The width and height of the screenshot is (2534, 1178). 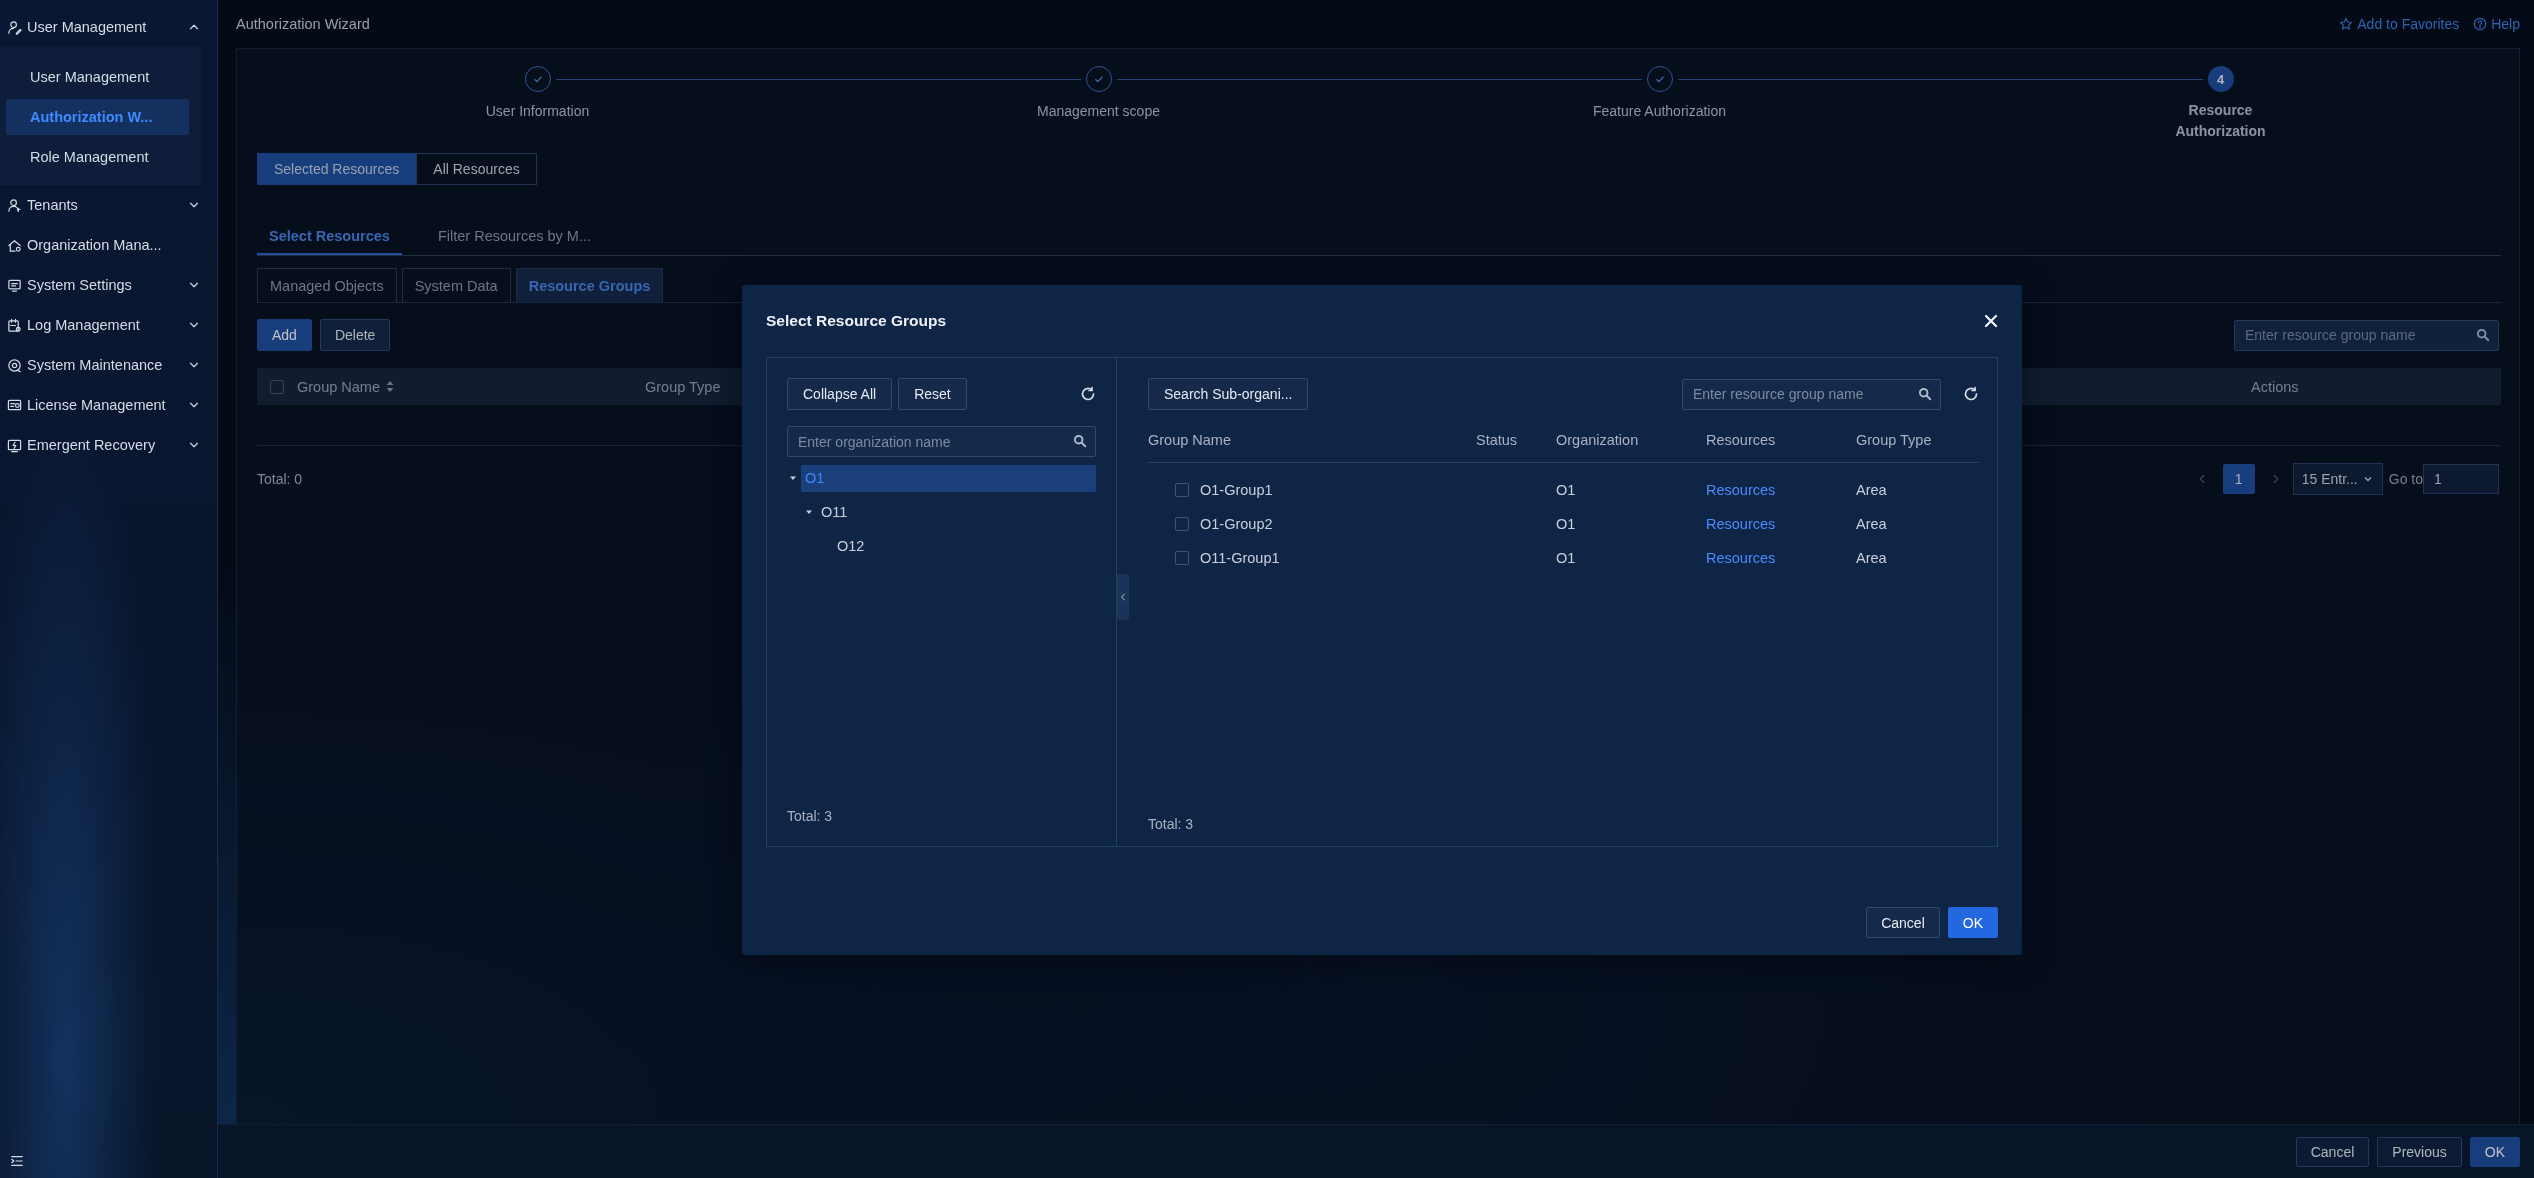 What do you see at coordinates (1597, 440) in the screenshot?
I see `column-header: Organization` at bounding box center [1597, 440].